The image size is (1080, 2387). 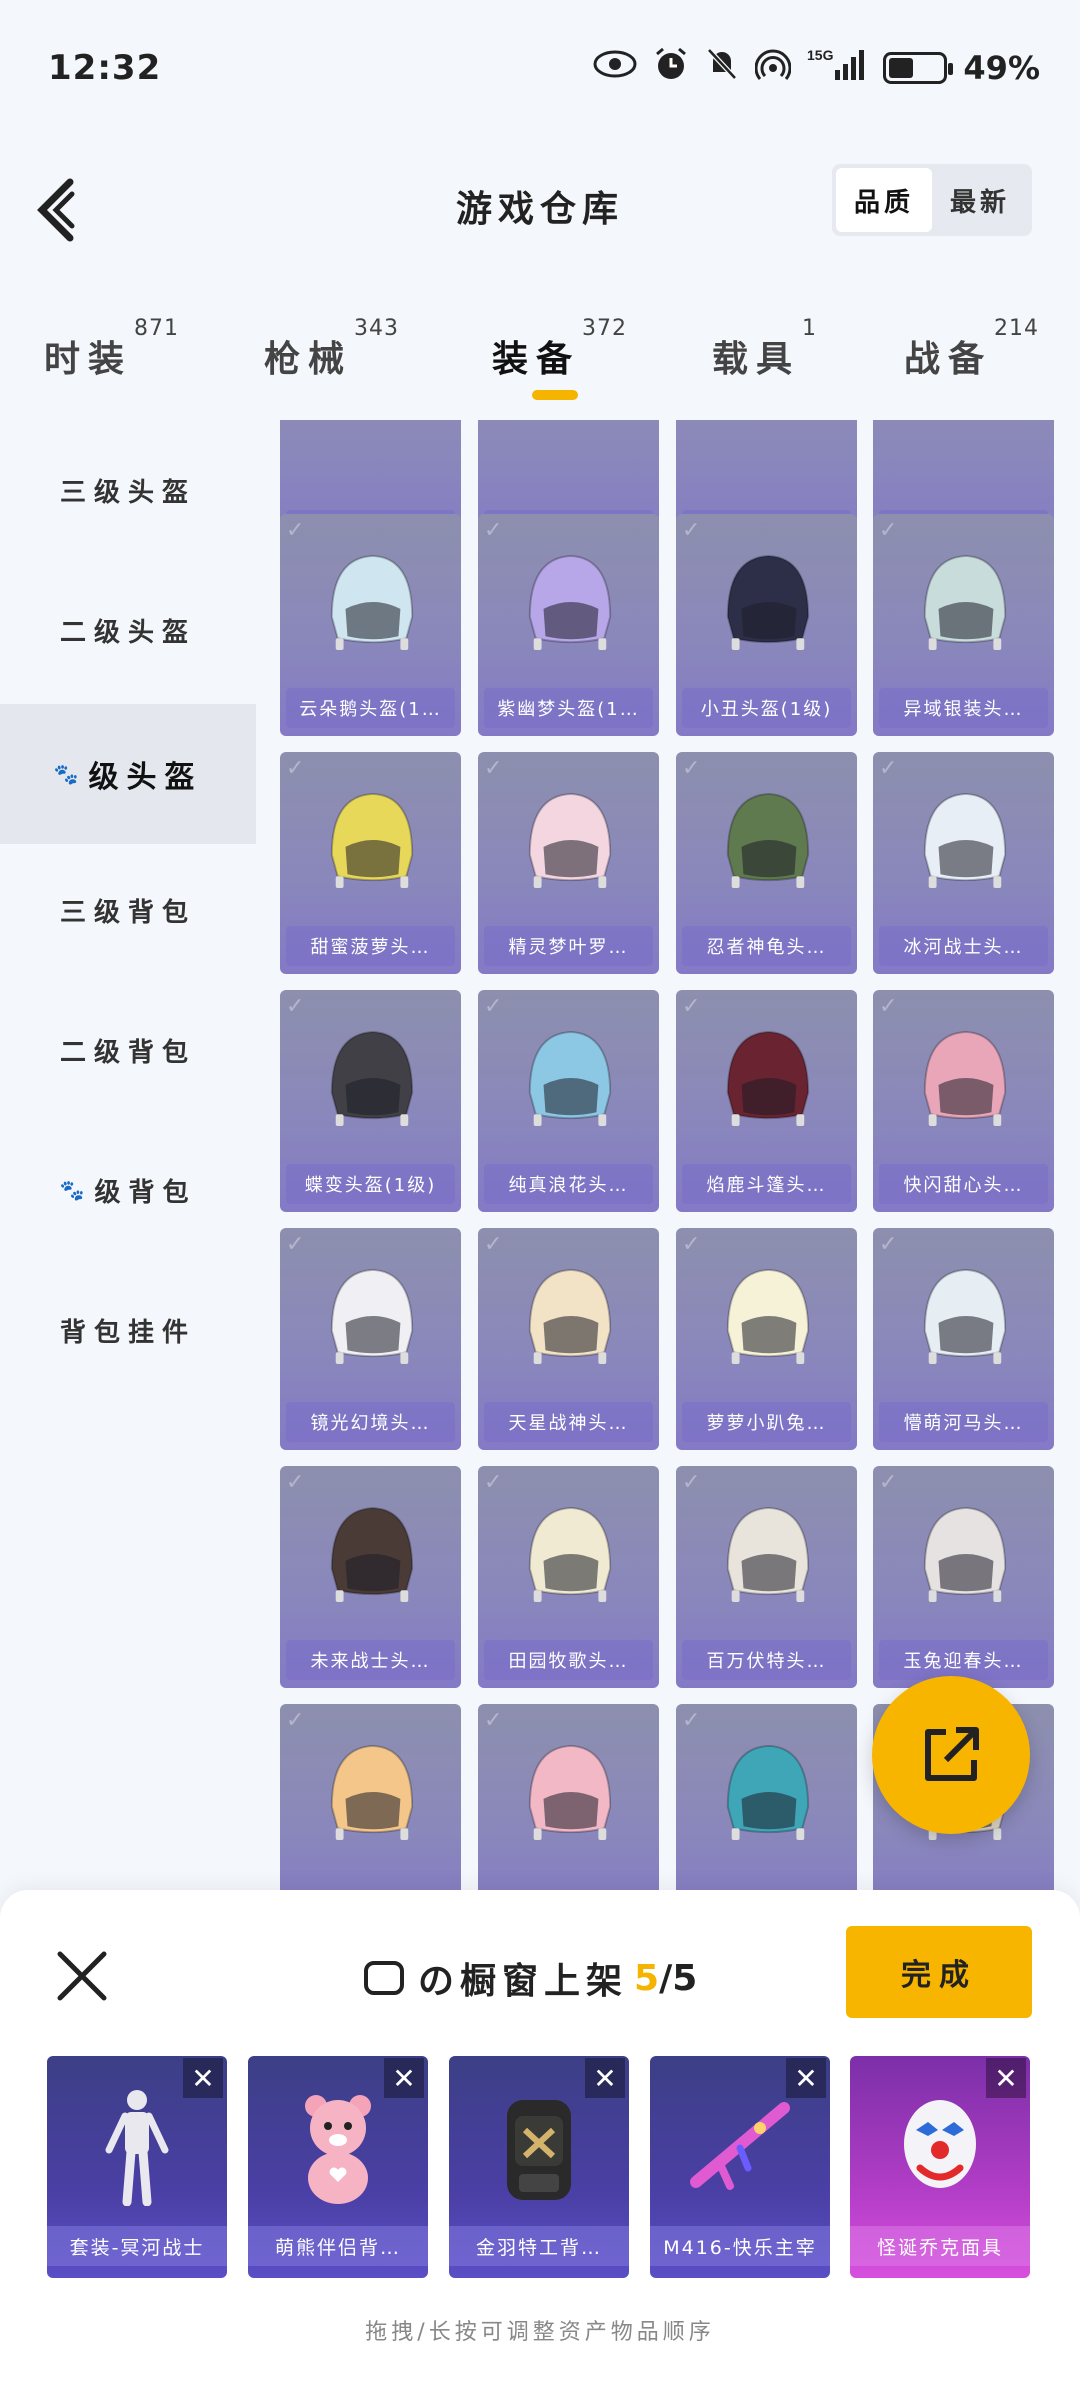 What do you see at coordinates (530, 1978) in the screenshot?
I see `sheet-title: の橱窗上架 5/5` at bounding box center [530, 1978].